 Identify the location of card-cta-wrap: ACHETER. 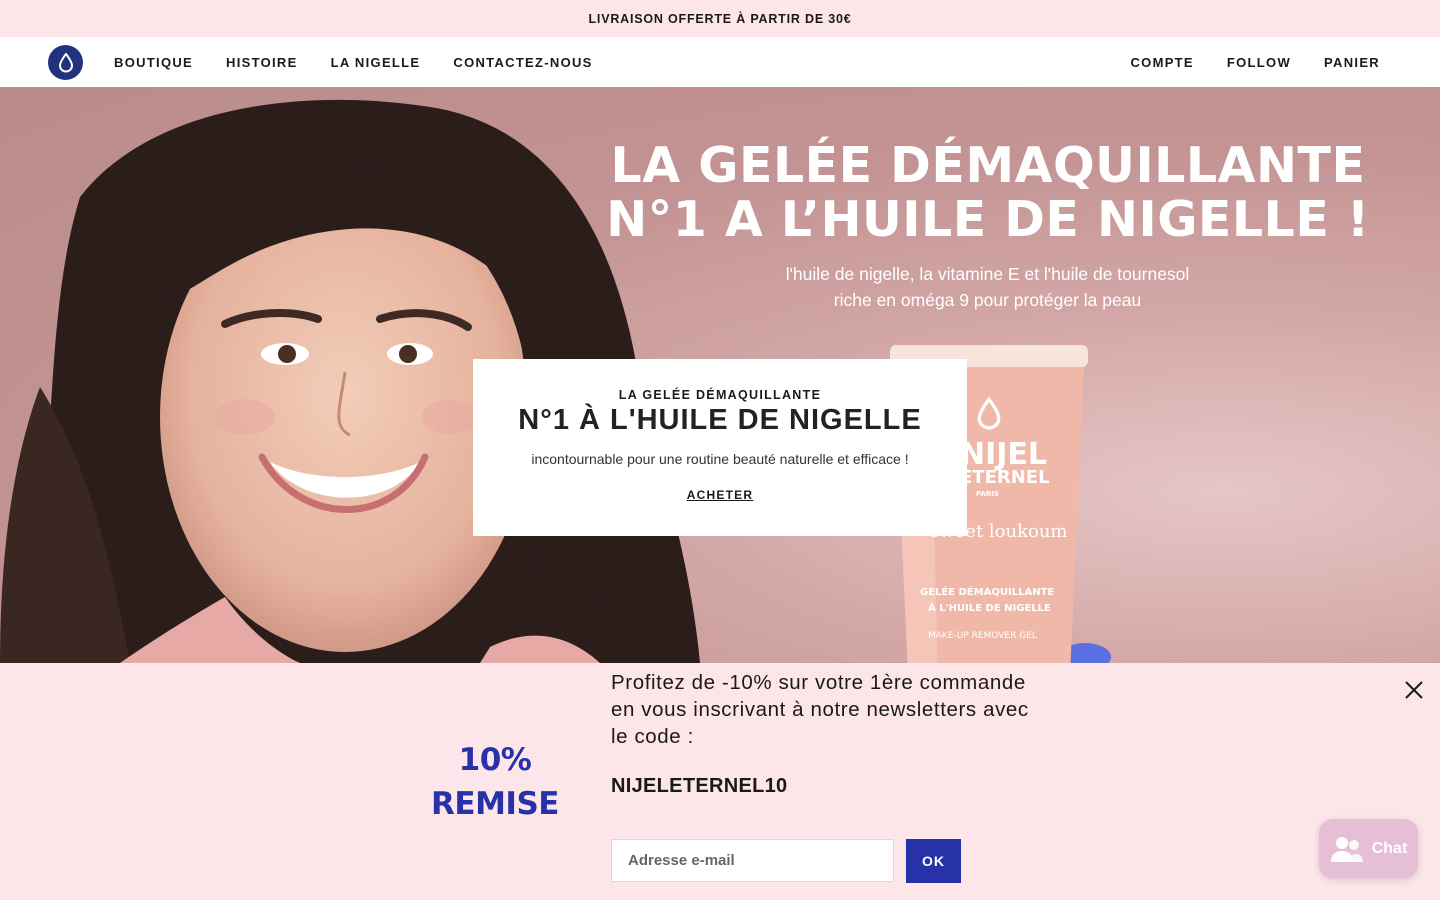
(720, 495).